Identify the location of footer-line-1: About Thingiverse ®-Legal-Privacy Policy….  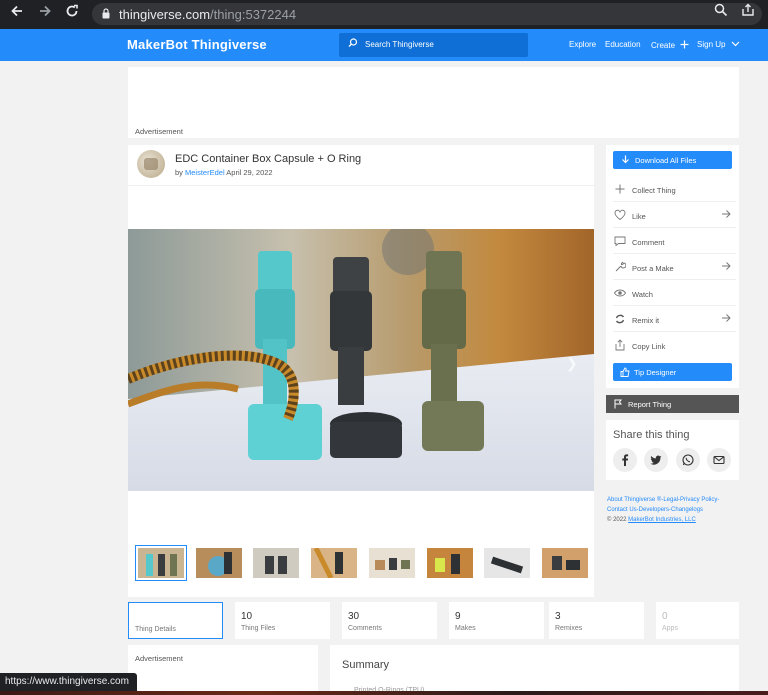
(674, 500).